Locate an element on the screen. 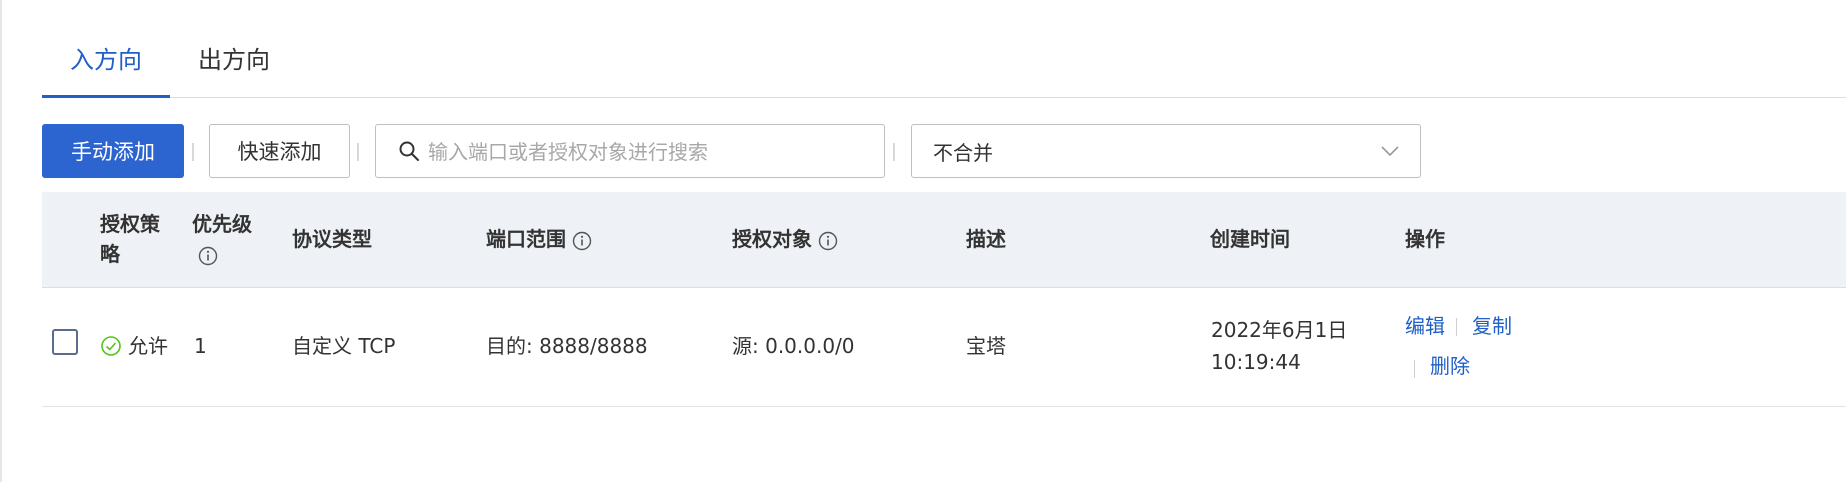 This screenshot has width=1846, height=482. tab-inbound: 入方向 is located at coordinates (106, 60).